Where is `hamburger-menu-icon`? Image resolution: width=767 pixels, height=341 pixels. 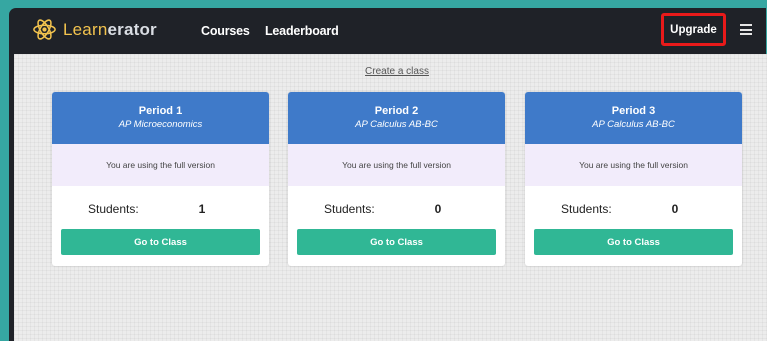
hamburger-menu-icon is located at coordinates (746, 29).